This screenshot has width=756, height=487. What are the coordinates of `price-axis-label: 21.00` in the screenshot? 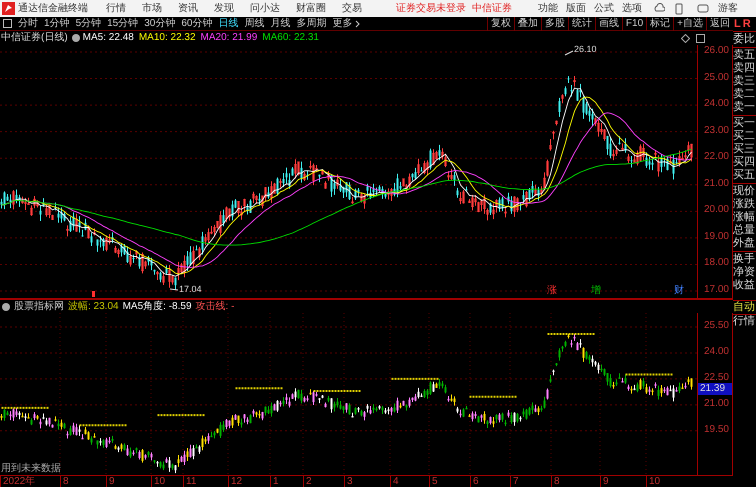 It's located at (716, 183).